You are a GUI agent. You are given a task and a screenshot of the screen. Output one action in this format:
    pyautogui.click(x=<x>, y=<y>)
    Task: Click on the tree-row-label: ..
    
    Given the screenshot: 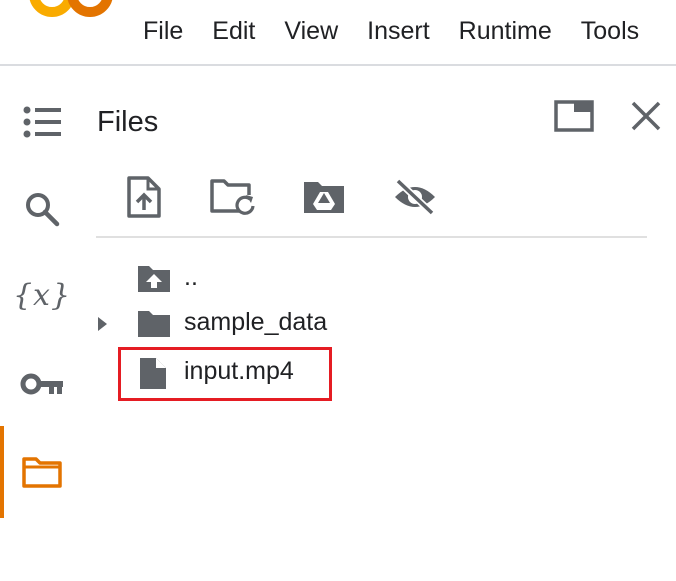 What is the action you would take?
    pyautogui.click(x=191, y=277)
    